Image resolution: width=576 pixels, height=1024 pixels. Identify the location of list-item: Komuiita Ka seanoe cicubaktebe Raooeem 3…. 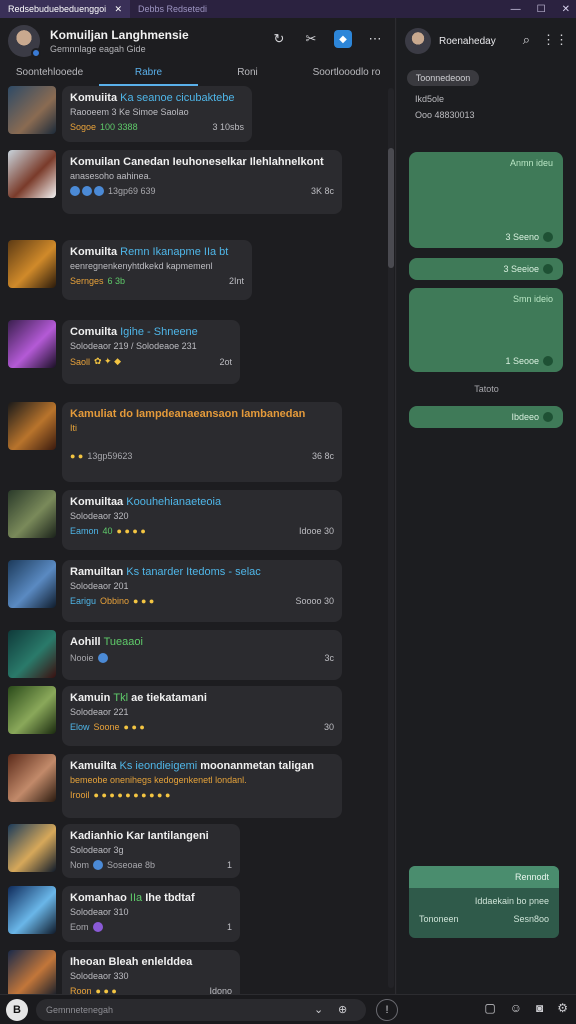
(130, 114).